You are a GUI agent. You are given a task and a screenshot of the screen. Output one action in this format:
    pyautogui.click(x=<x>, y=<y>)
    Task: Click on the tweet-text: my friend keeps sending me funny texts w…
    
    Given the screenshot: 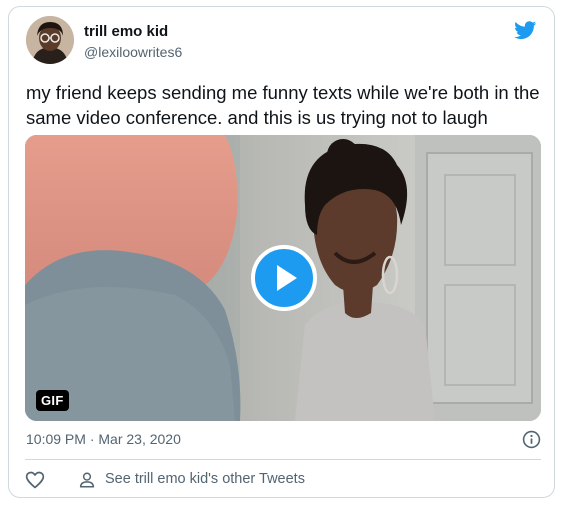 What is the action you would take?
    pyautogui.click(x=283, y=105)
    